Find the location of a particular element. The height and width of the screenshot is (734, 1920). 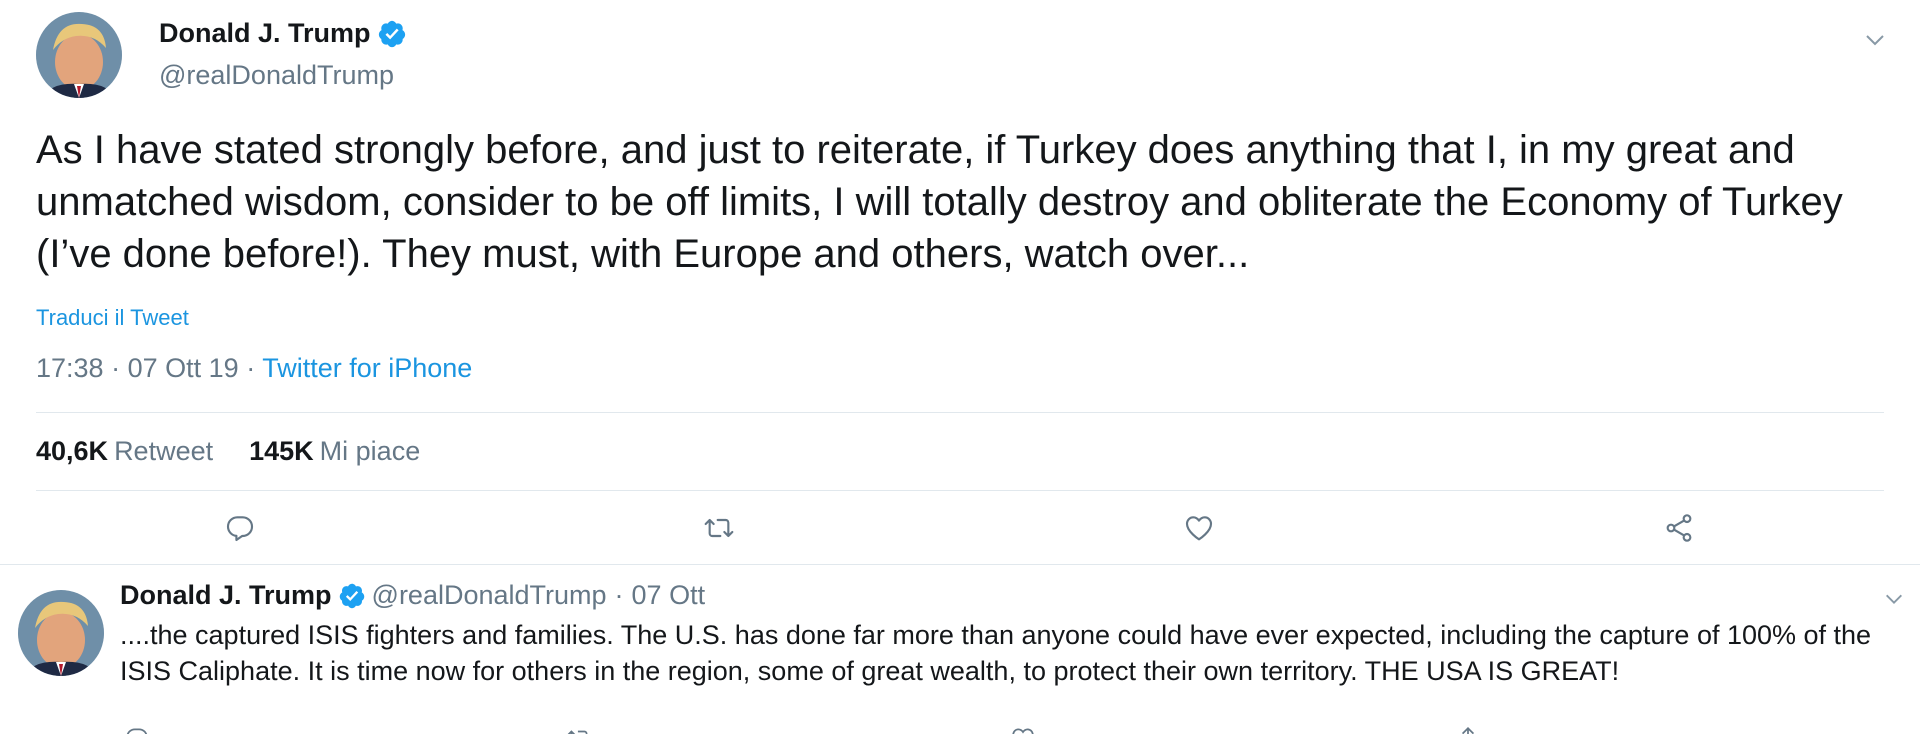

retweets-count: 40,6K is located at coordinates (72, 451).